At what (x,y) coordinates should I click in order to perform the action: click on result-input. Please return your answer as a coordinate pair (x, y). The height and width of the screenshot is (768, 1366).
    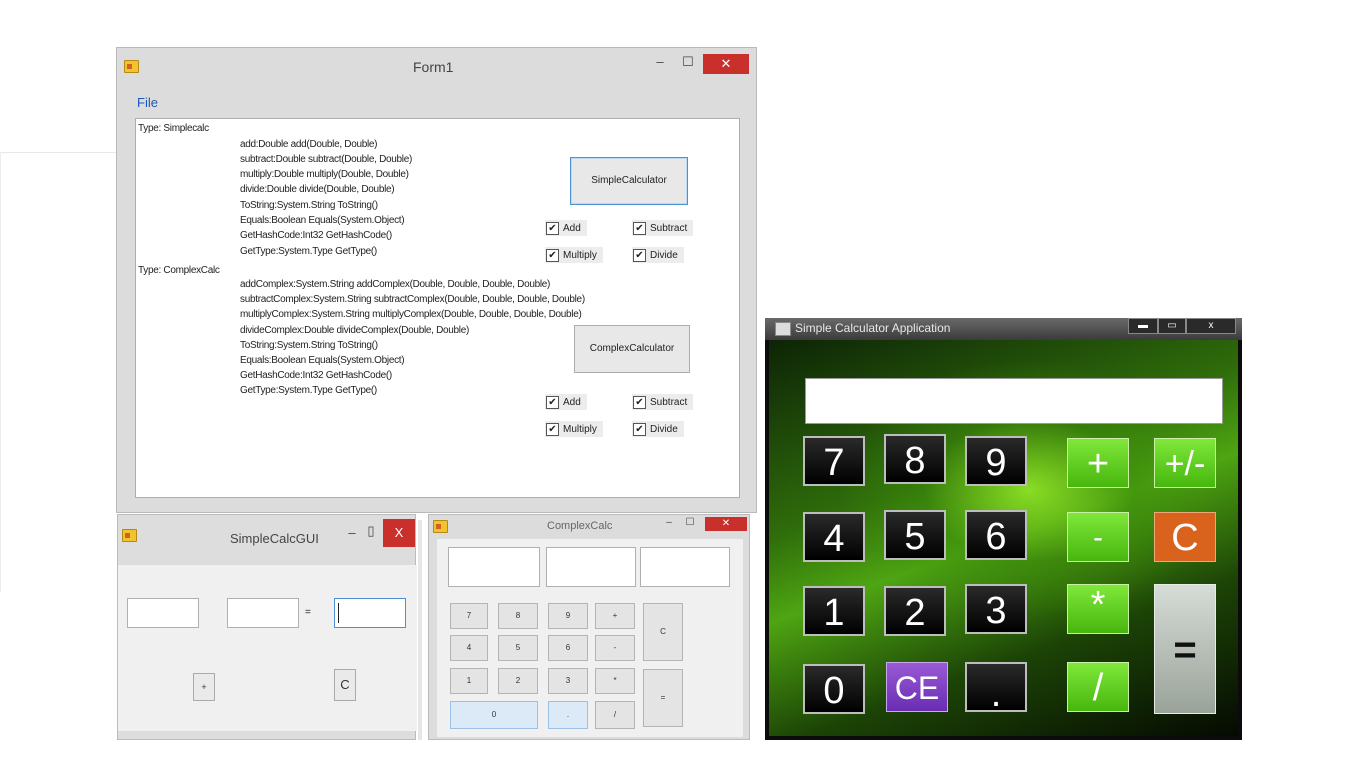
    Looking at the image, I should click on (370, 613).